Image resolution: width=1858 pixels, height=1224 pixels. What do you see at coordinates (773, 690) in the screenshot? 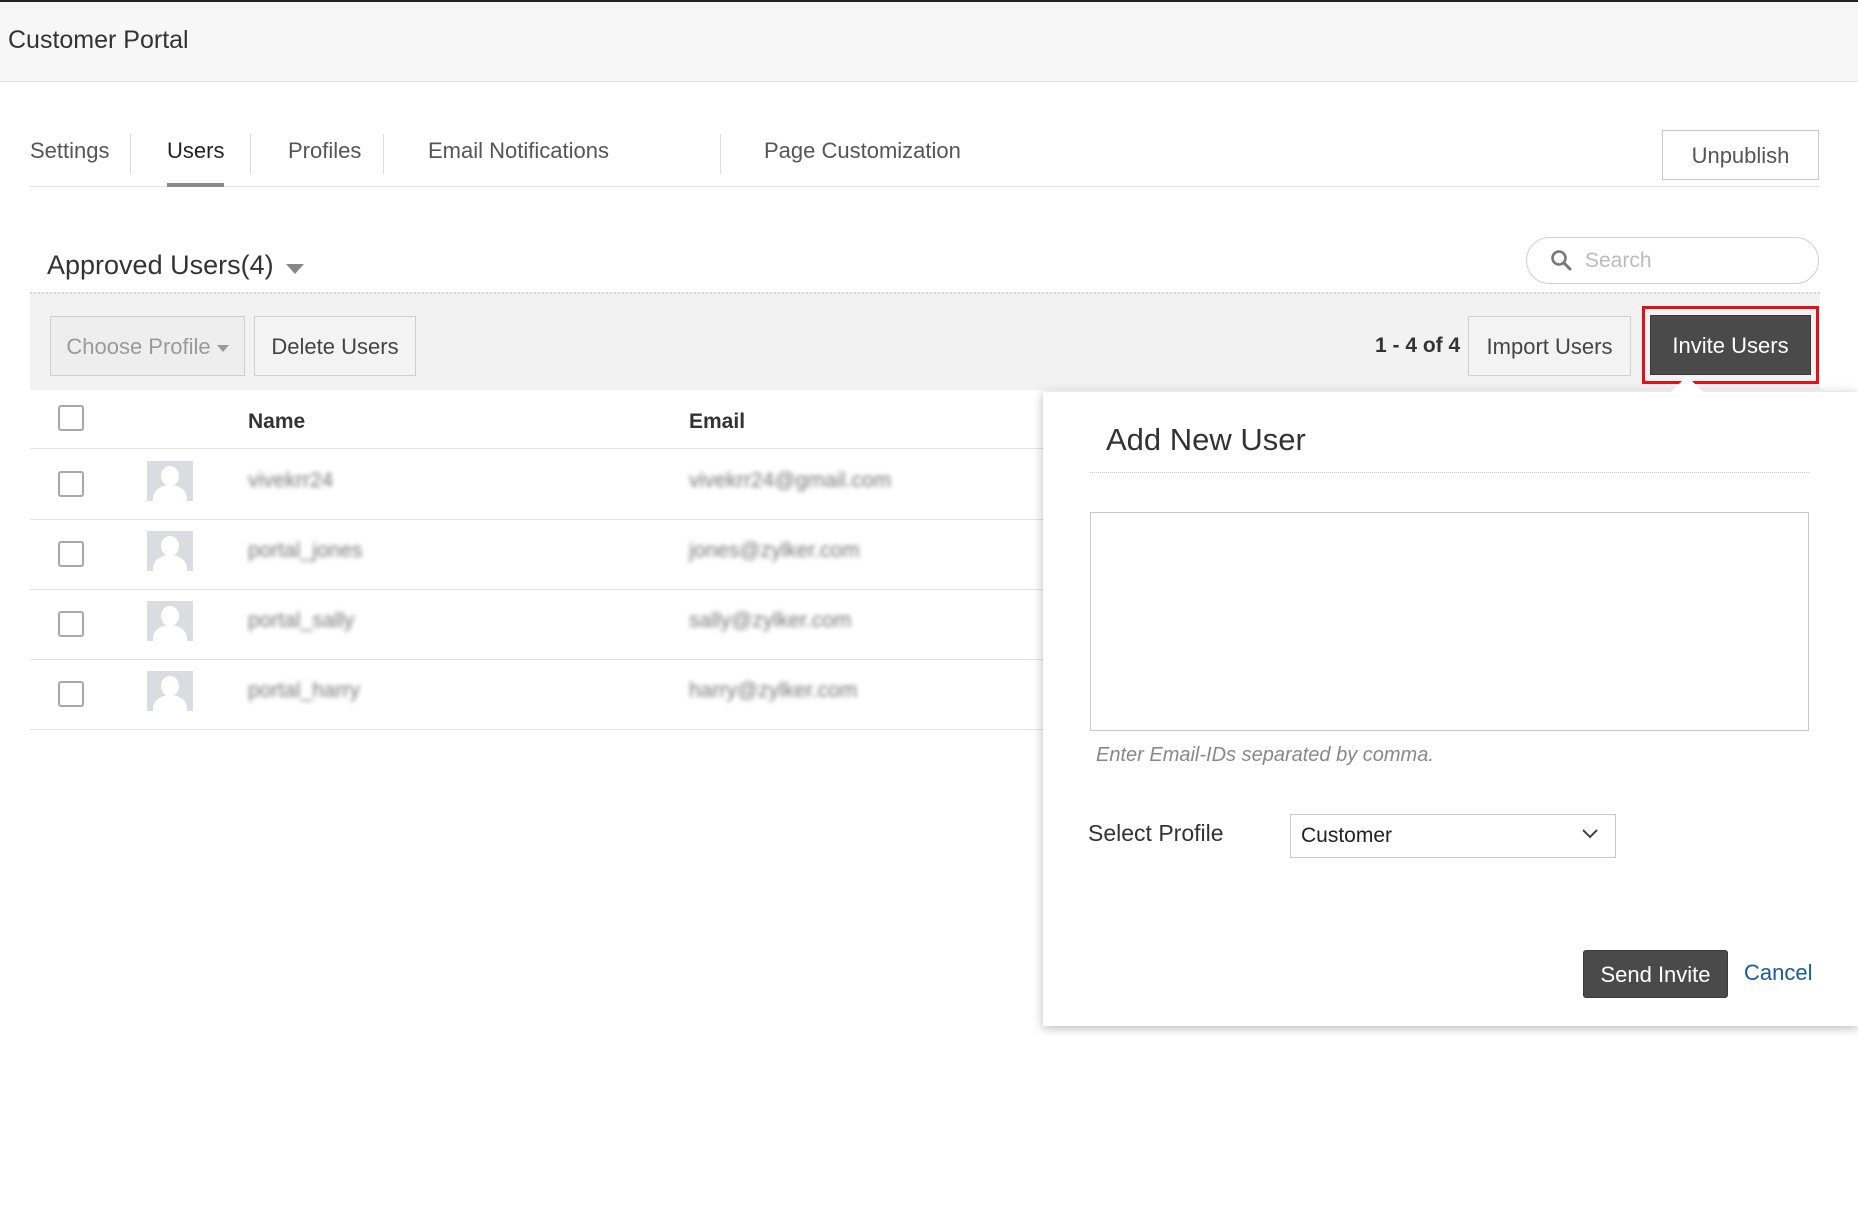
I see `user-email: harry@zylker.com` at bounding box center [773, 690].